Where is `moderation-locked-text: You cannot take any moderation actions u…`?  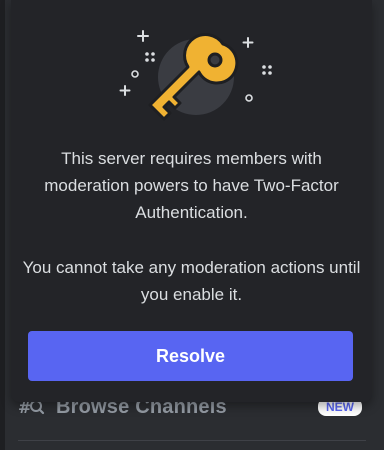 moderation-locked-text: You cannot take any moderation actions u… is located at coordinates (191, 281).